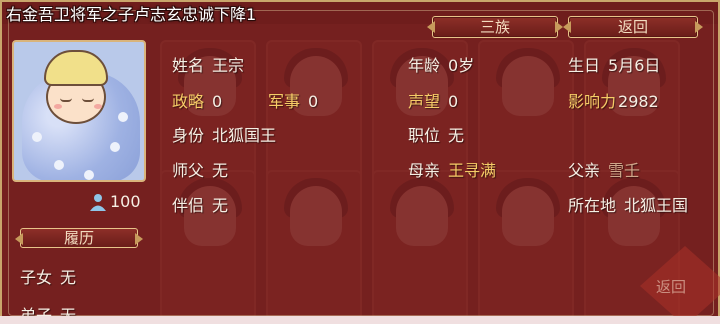 This screenshot has width=720, height=324. What do you see at coordinates (197, 101) in the screenshot?
I see `field-strategy: 政略 0` at bounding box center [197, 101].